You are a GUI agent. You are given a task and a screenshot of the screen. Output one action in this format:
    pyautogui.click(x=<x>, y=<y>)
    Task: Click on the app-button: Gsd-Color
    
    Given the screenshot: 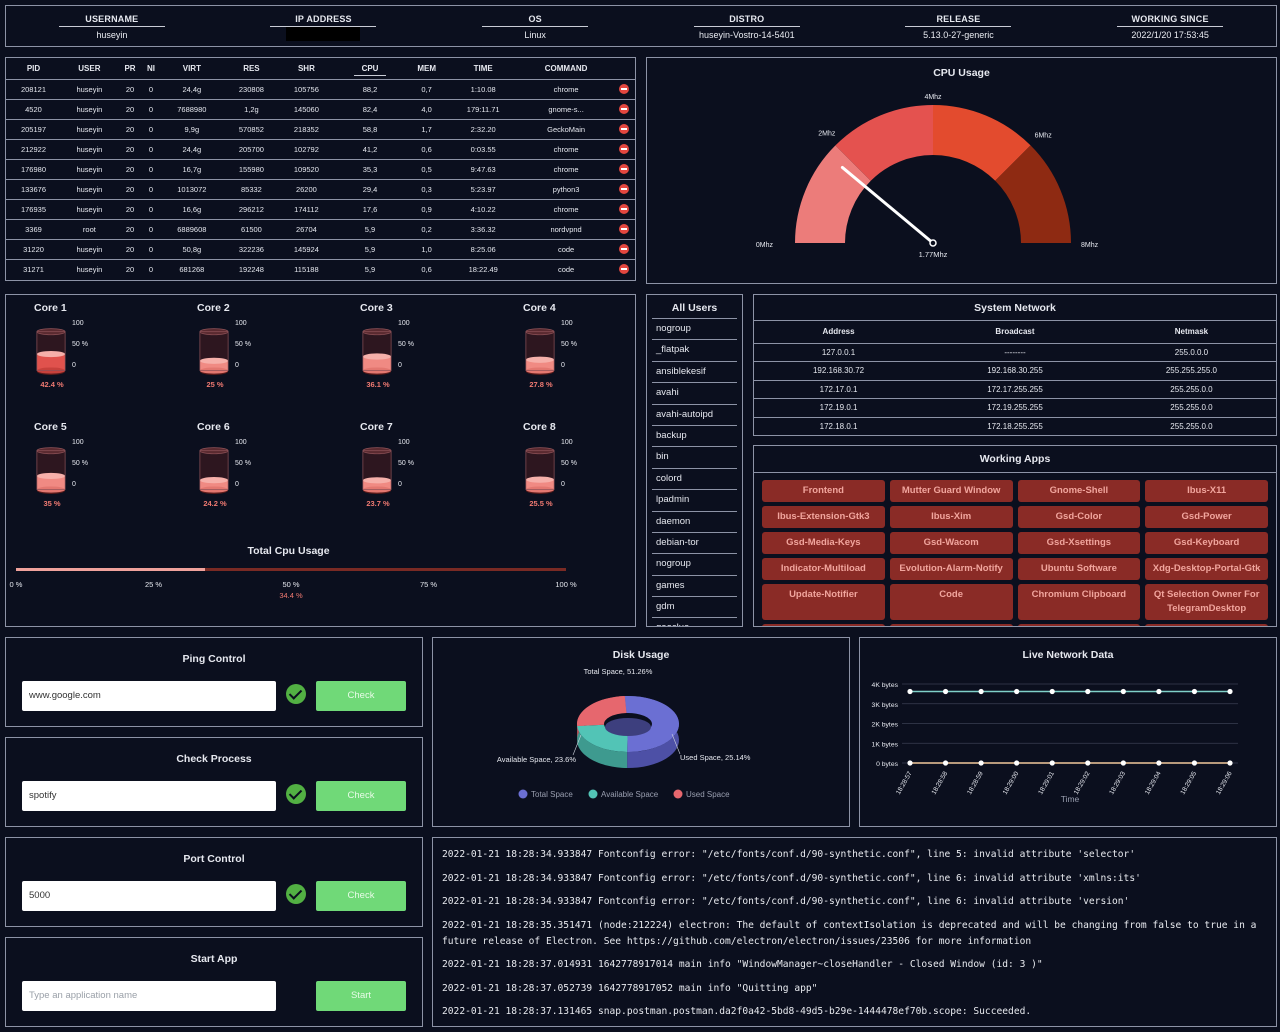 What is the action you would take?
    pyautogui.click(x=1079, y=517)
    